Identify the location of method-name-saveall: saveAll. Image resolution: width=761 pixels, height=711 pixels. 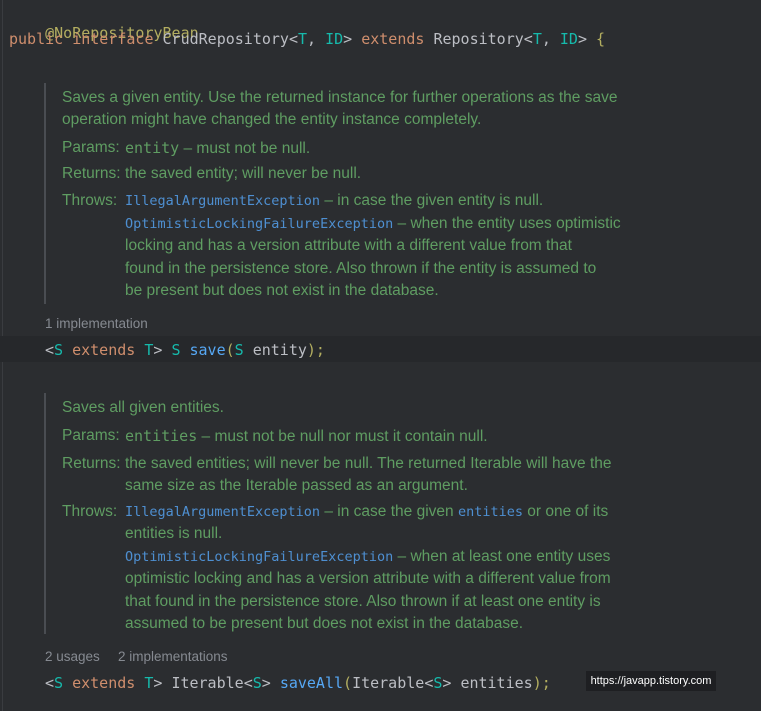
(311, 683).